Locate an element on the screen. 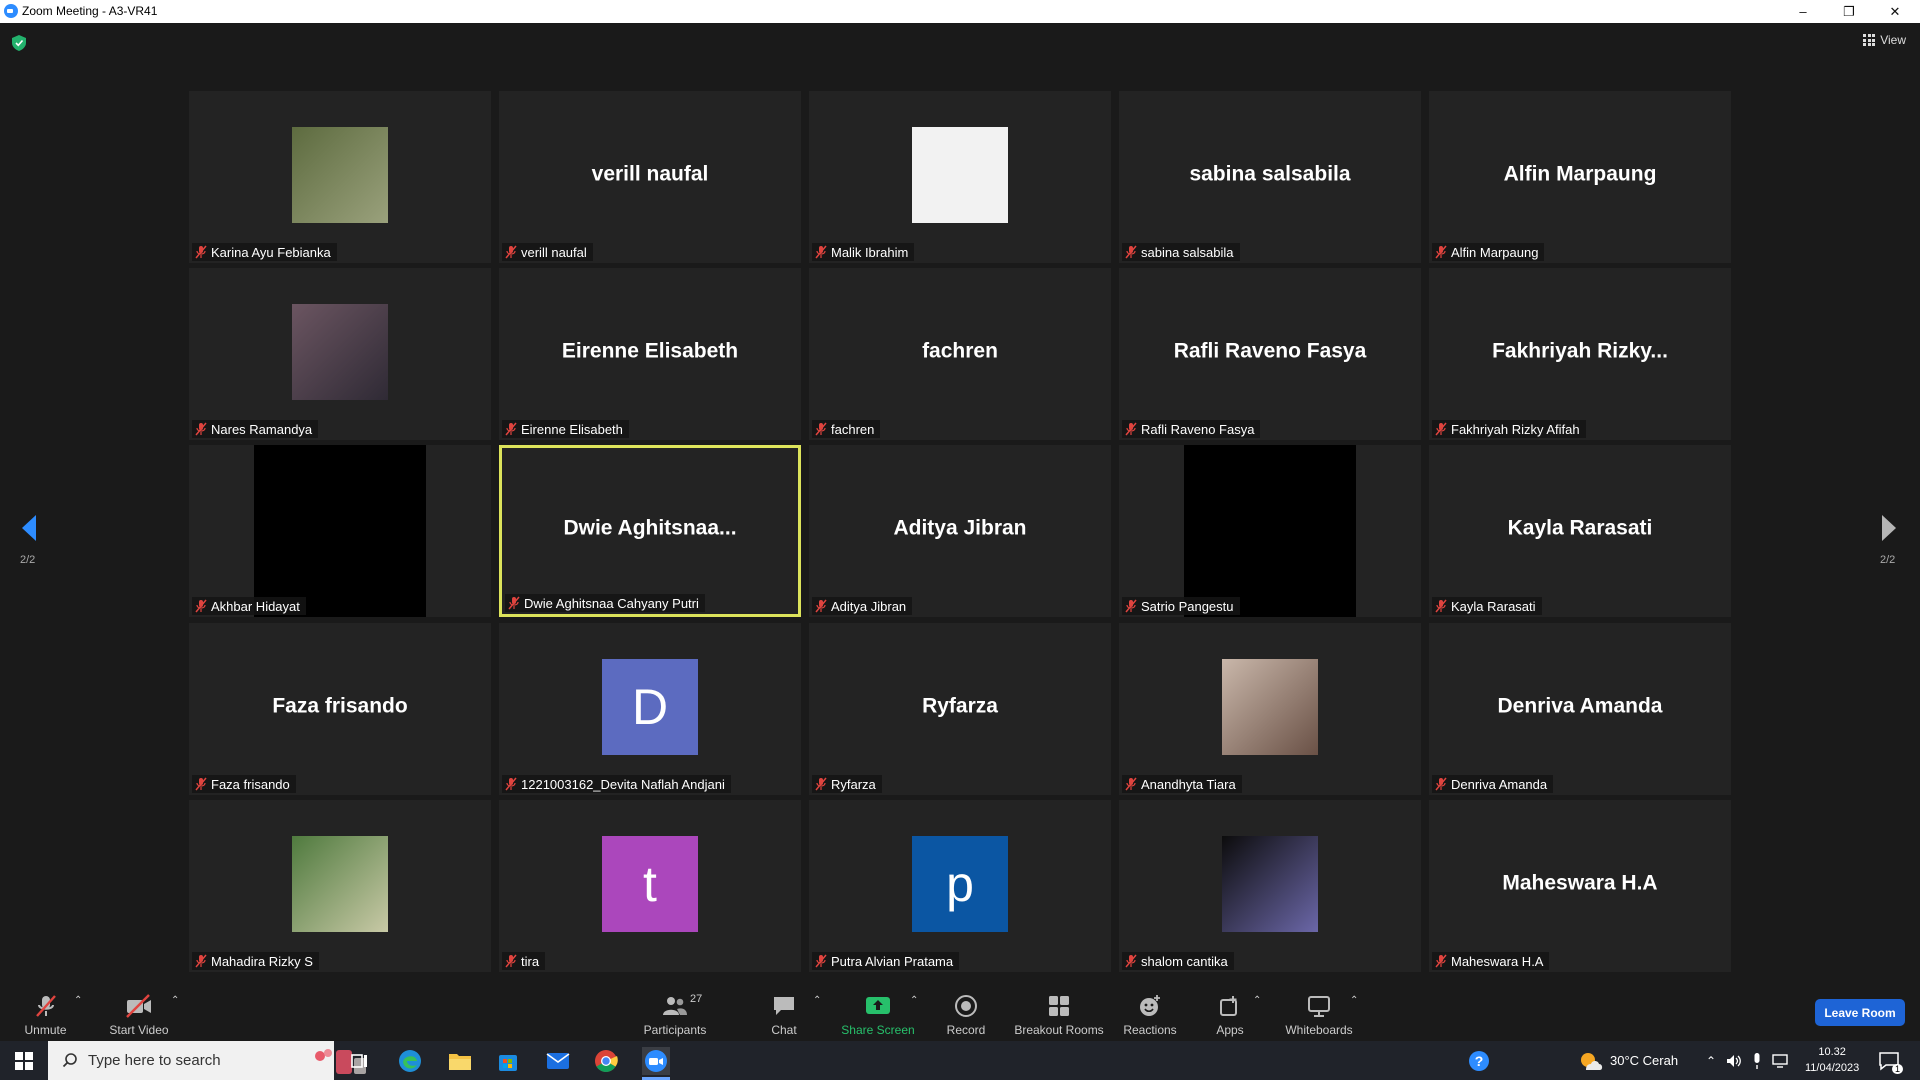  windows-start-icon is located at coordinates (24, 1061).